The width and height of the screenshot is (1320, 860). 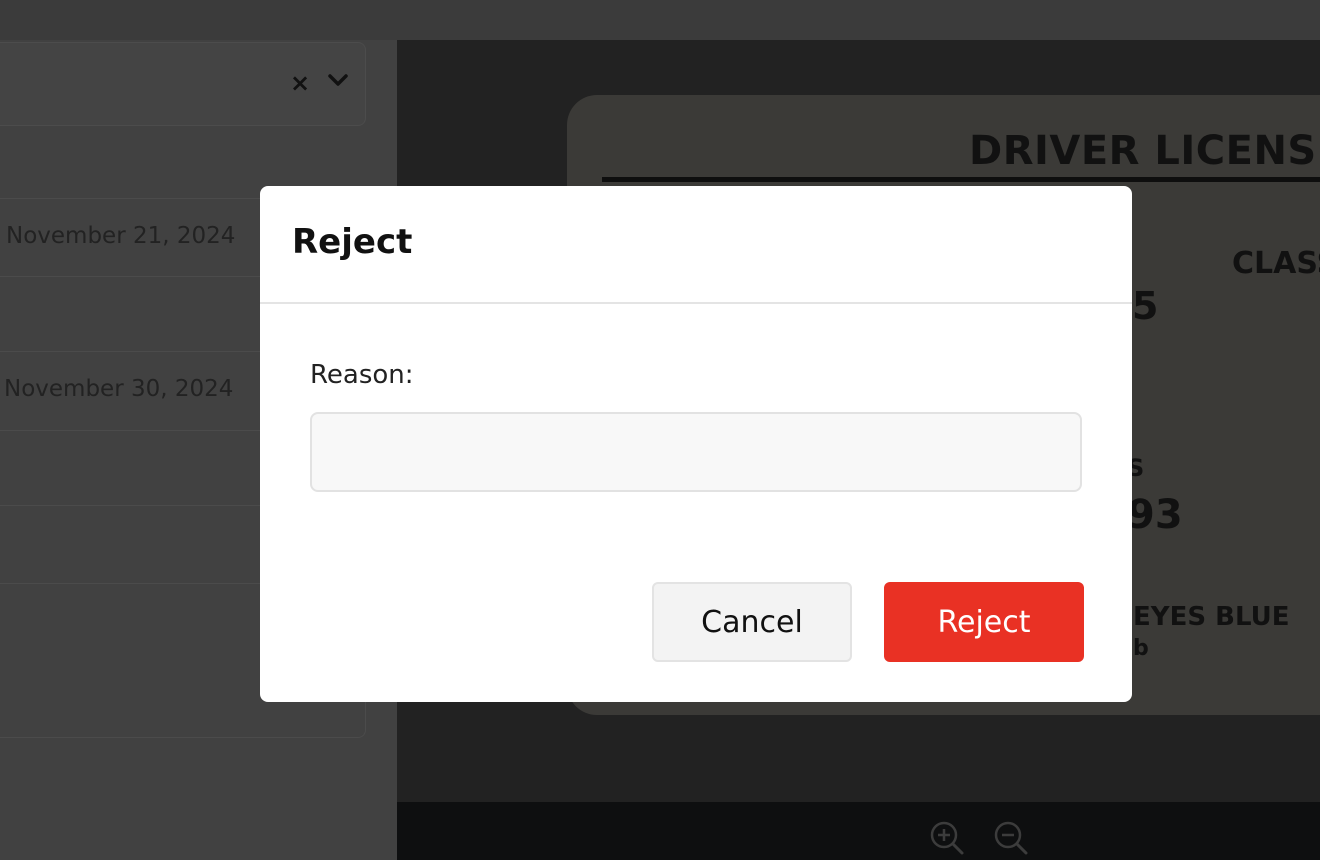 What do you see at coordinates (362, 375) in the screenshot?
I see `reason-label: Reason:` at bounding box center [362, 375].